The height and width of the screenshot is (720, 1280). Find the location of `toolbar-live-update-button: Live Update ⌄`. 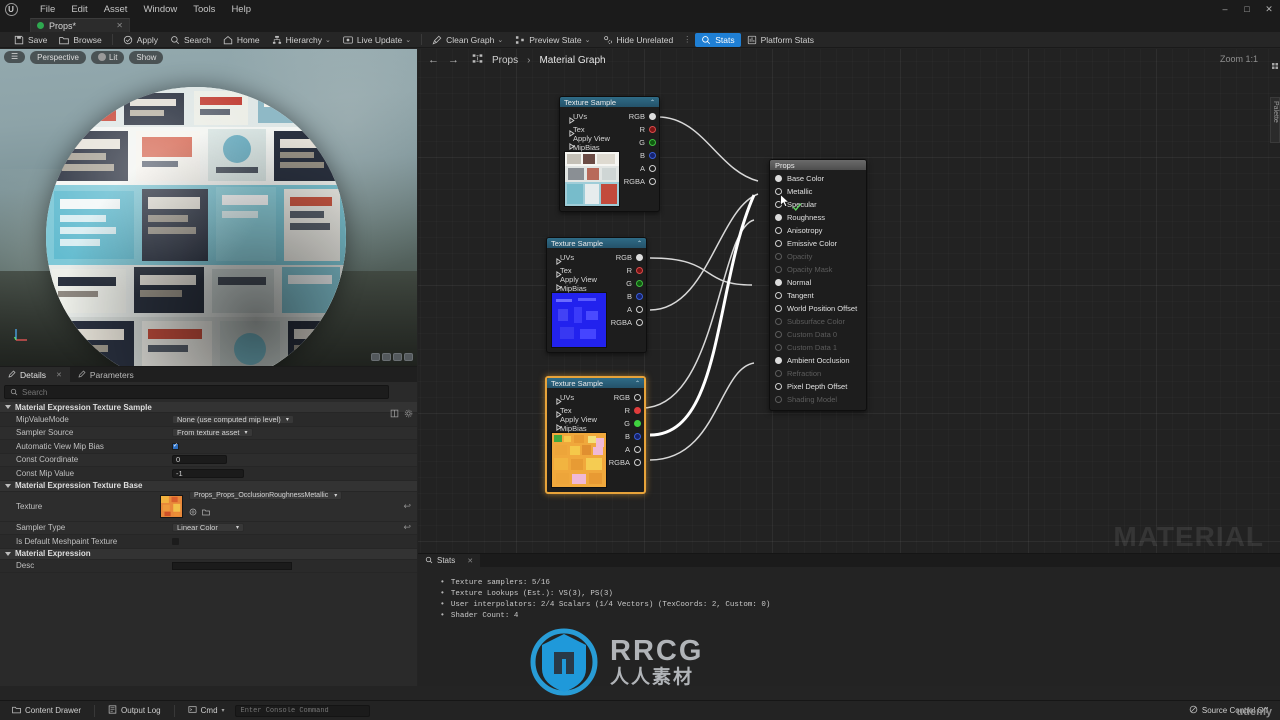

toolbar-live-update-button: Live Update ⌄ is located at coordinates (377, 40).